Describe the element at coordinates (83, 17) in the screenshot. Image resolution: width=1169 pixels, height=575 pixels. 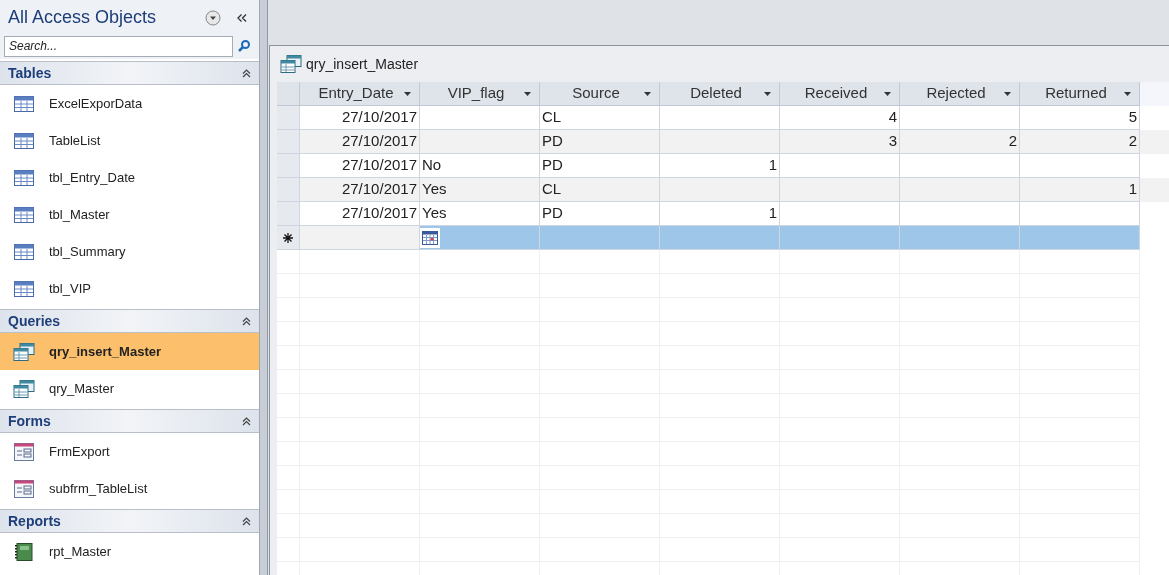
I see `pane-title: All Access Objects` at that location.